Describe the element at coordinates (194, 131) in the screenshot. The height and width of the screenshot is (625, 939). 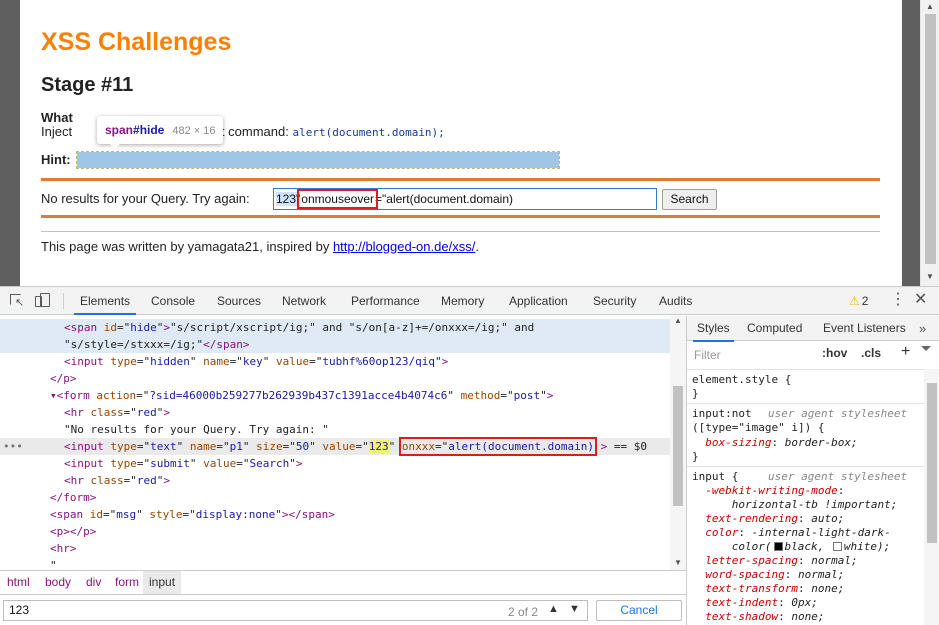
I see `tooltip-size: 482 × 16` at that location.